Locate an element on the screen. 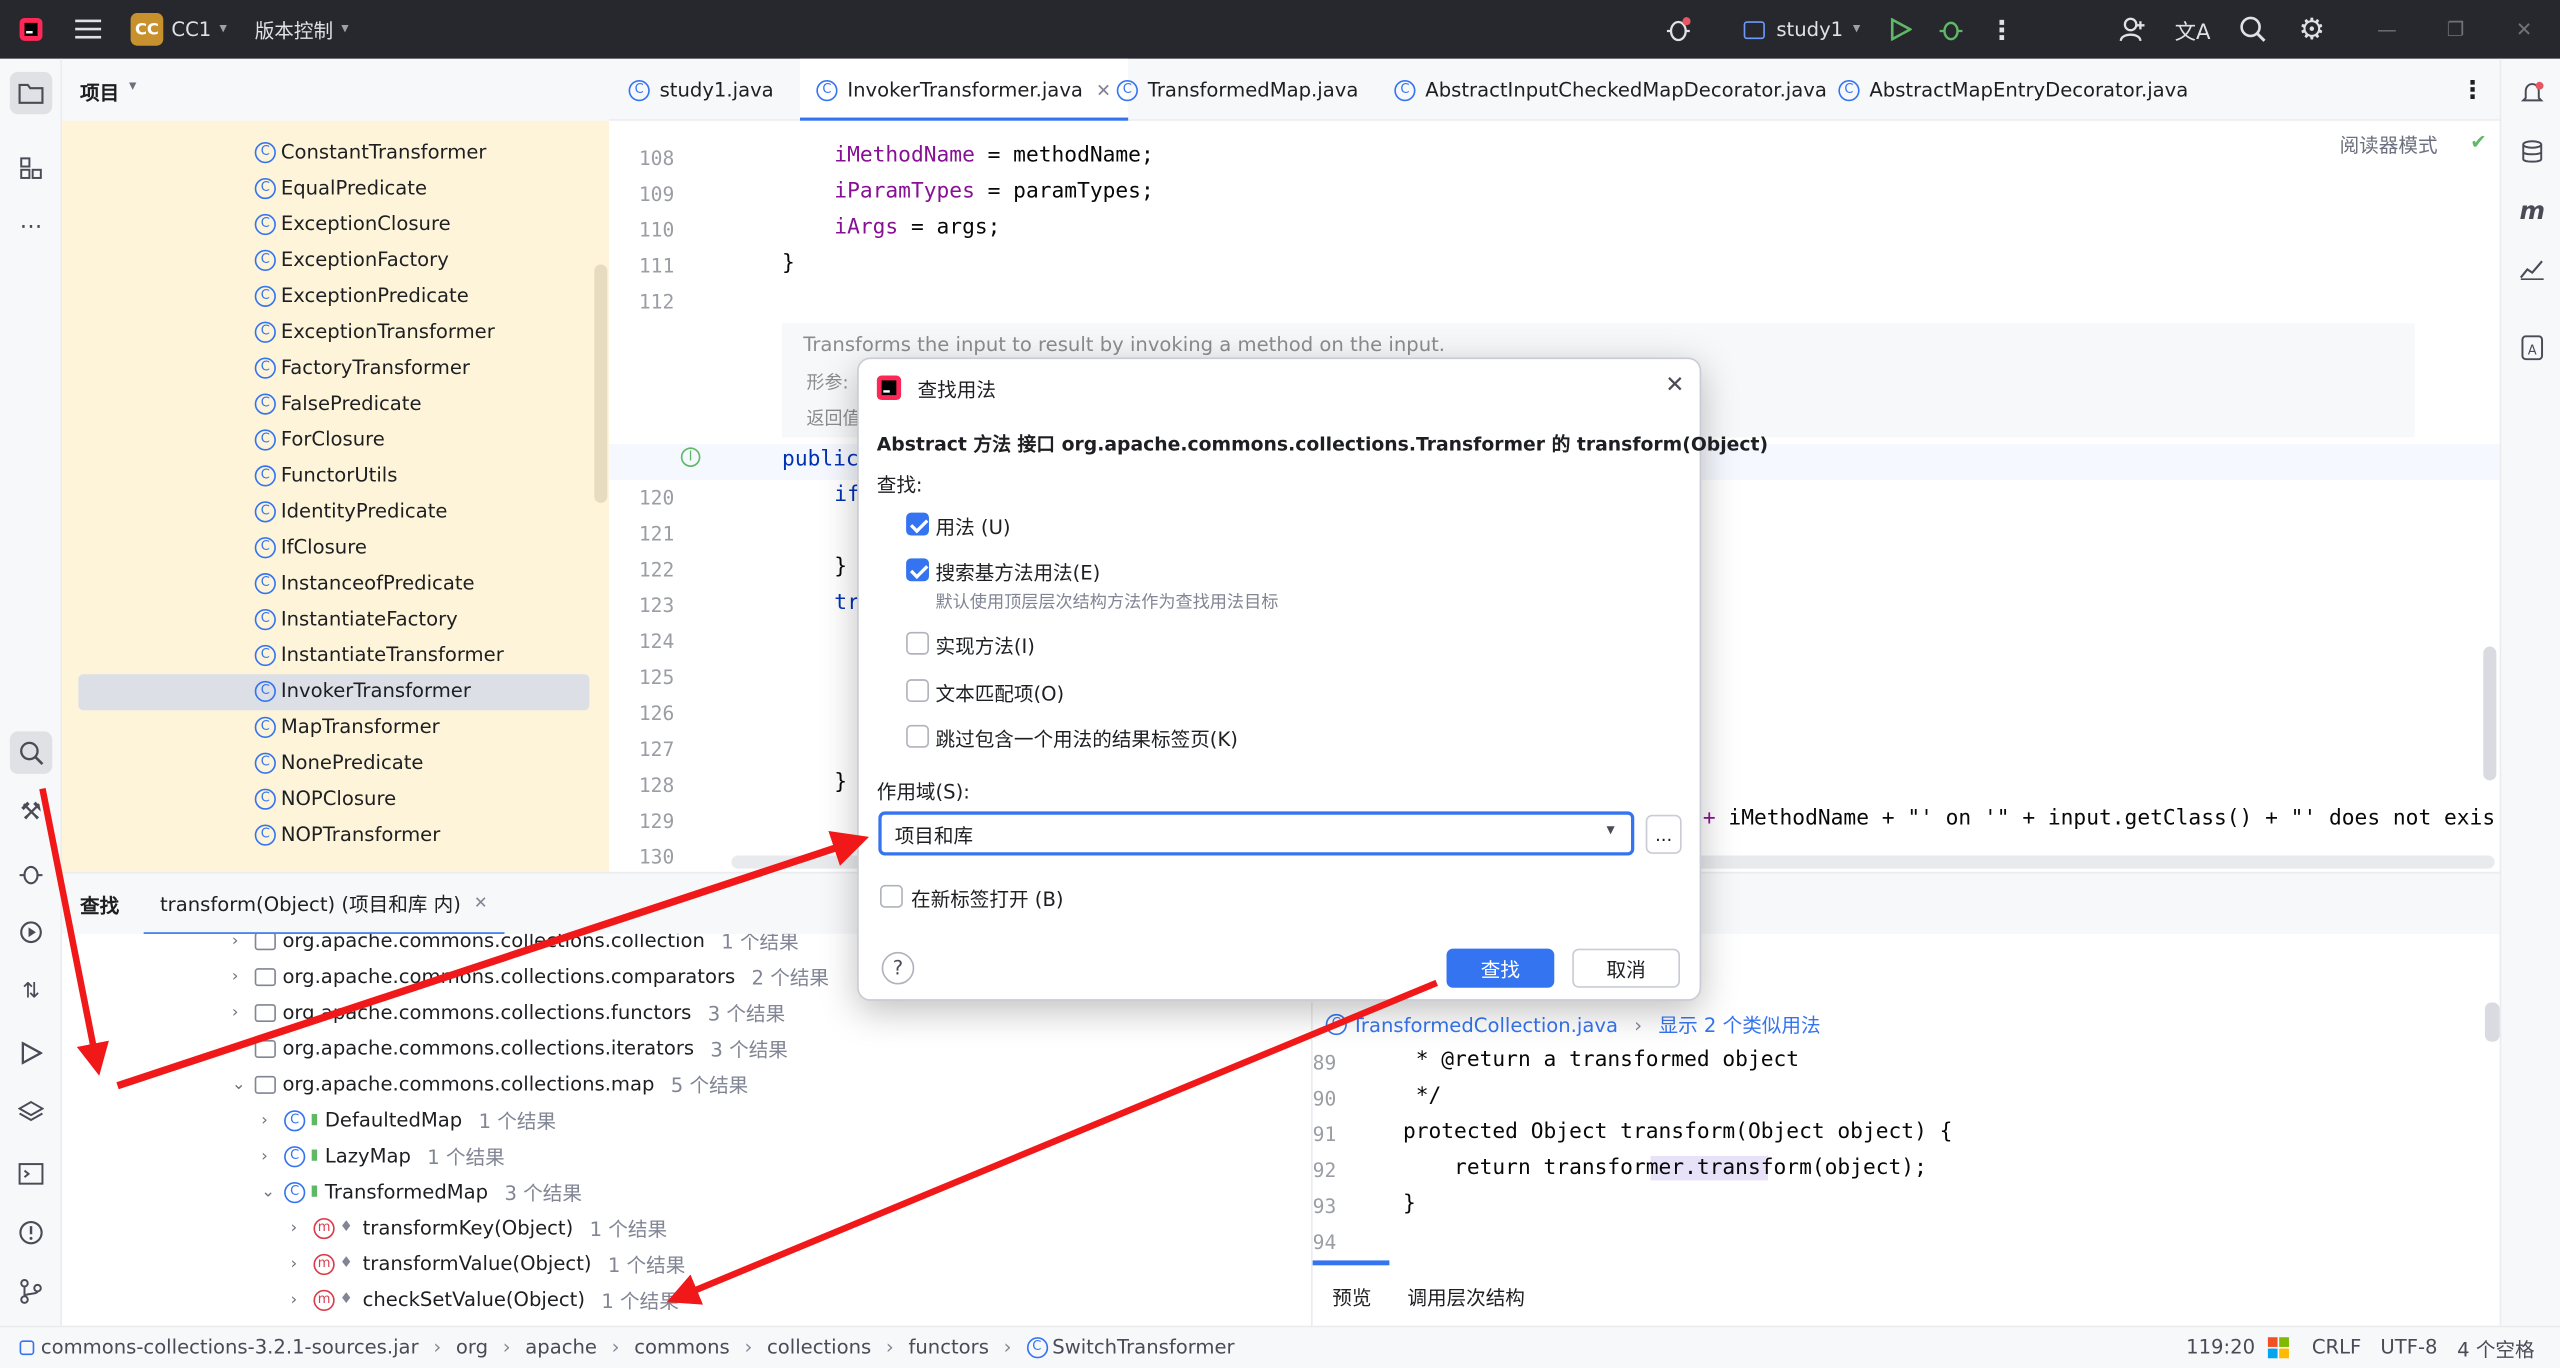 The height and width of the screenshot is (1368, 2560). arrow-to-result is located at coordinates (1052, 1142).